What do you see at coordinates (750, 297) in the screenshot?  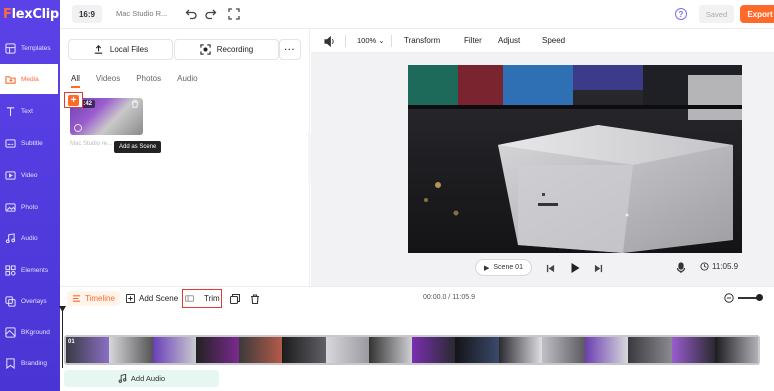 I see `zoom-slider` at bounding box center [750, 297].